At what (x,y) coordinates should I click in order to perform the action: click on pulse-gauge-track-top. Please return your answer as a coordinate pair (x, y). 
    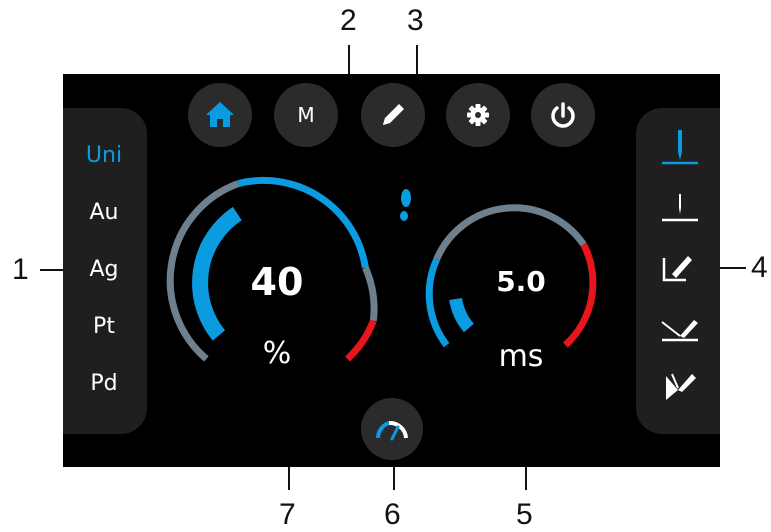
    Looking at the image, I should click on (510, 232).